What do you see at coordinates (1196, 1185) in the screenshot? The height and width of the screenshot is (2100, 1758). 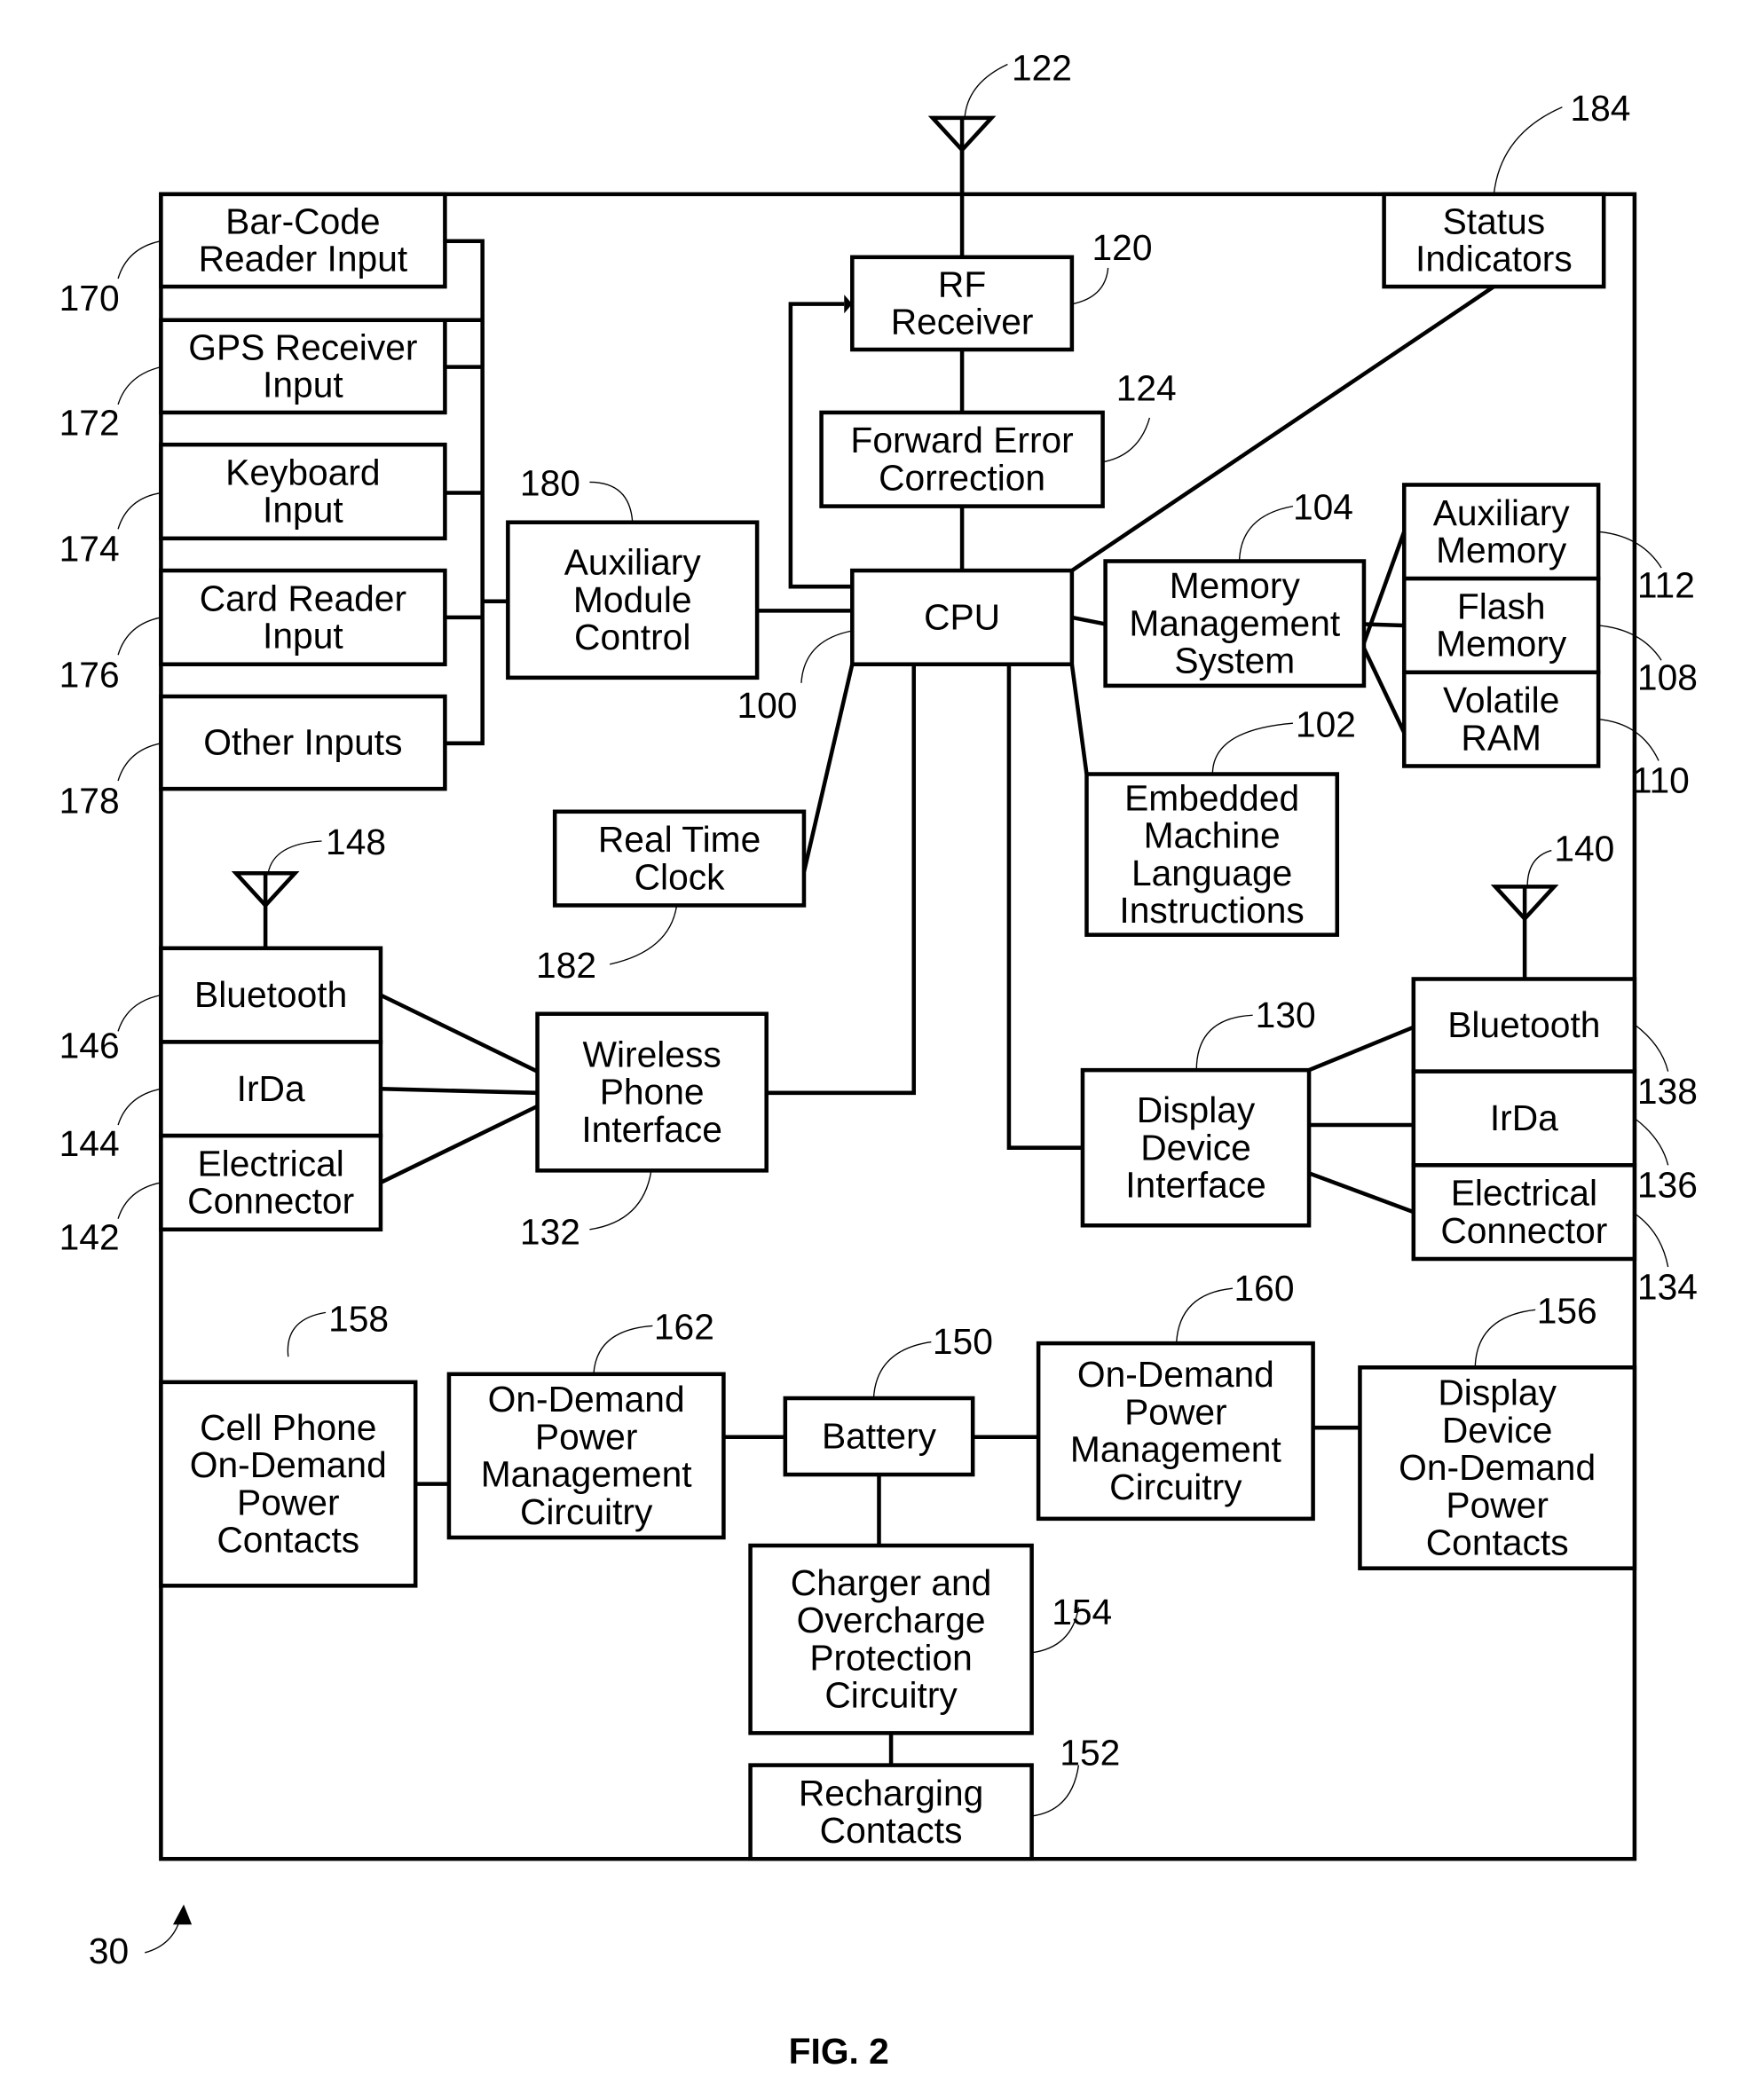 I see `block-label: Interface` at bounding box center [1196, 1185].